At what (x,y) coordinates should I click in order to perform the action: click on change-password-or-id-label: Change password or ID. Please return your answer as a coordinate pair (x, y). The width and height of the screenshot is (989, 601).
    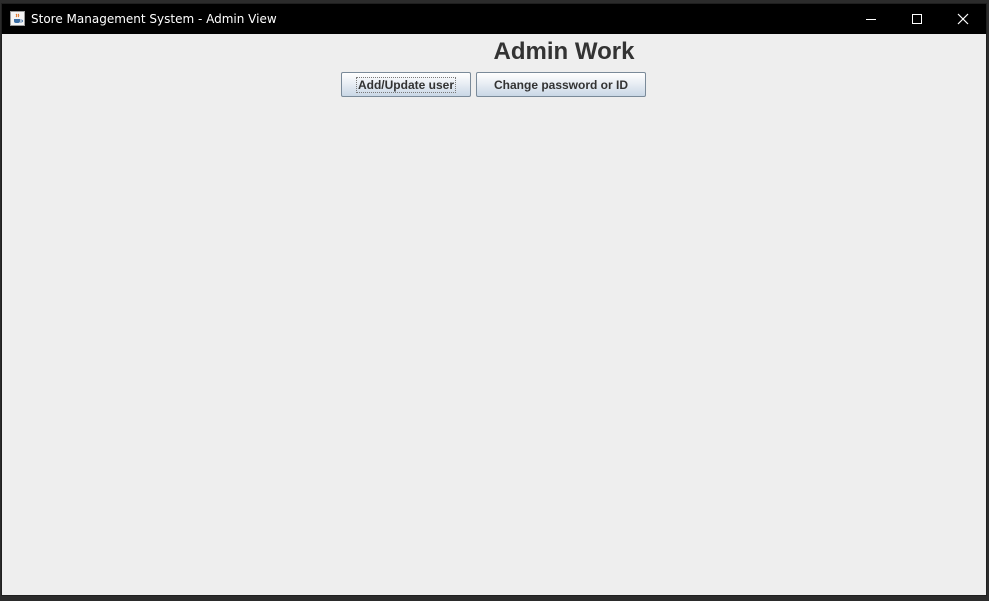
    Looking at the image, I should click on (561, 84).